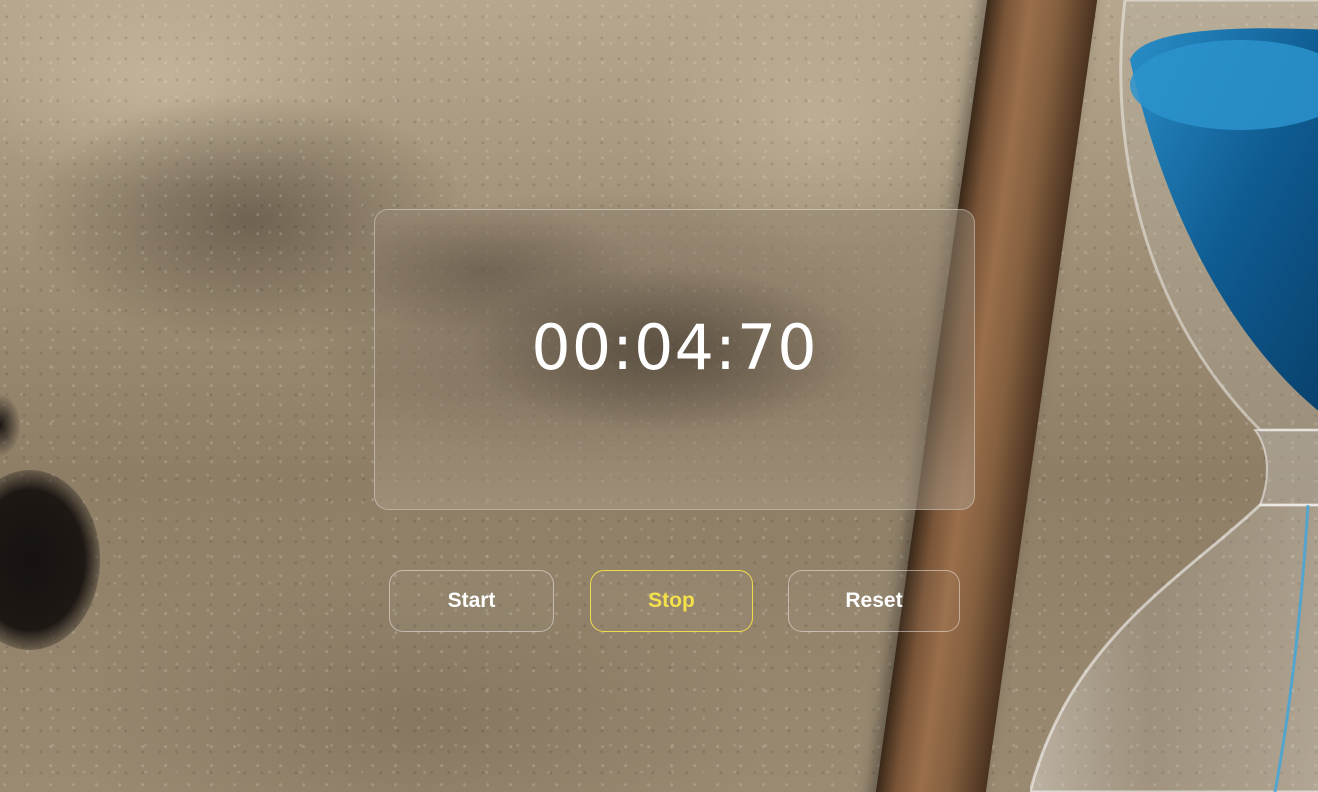 The image size is (1318, 792). Describe the element at coordinates (671, 601) in the screenshot. I see `stop-button: Stop` at that location.